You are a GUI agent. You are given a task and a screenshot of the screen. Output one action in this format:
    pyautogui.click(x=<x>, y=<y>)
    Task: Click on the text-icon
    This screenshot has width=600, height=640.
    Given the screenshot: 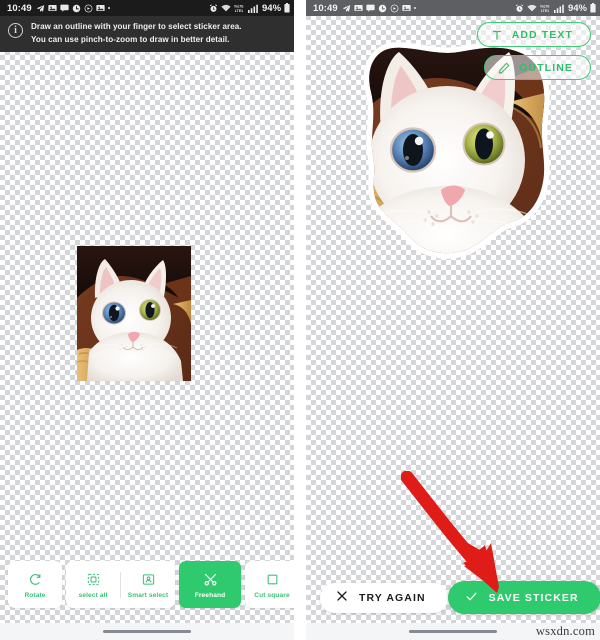 What is the action you would take?
    pyautogui.click(x=497, y=35)
    